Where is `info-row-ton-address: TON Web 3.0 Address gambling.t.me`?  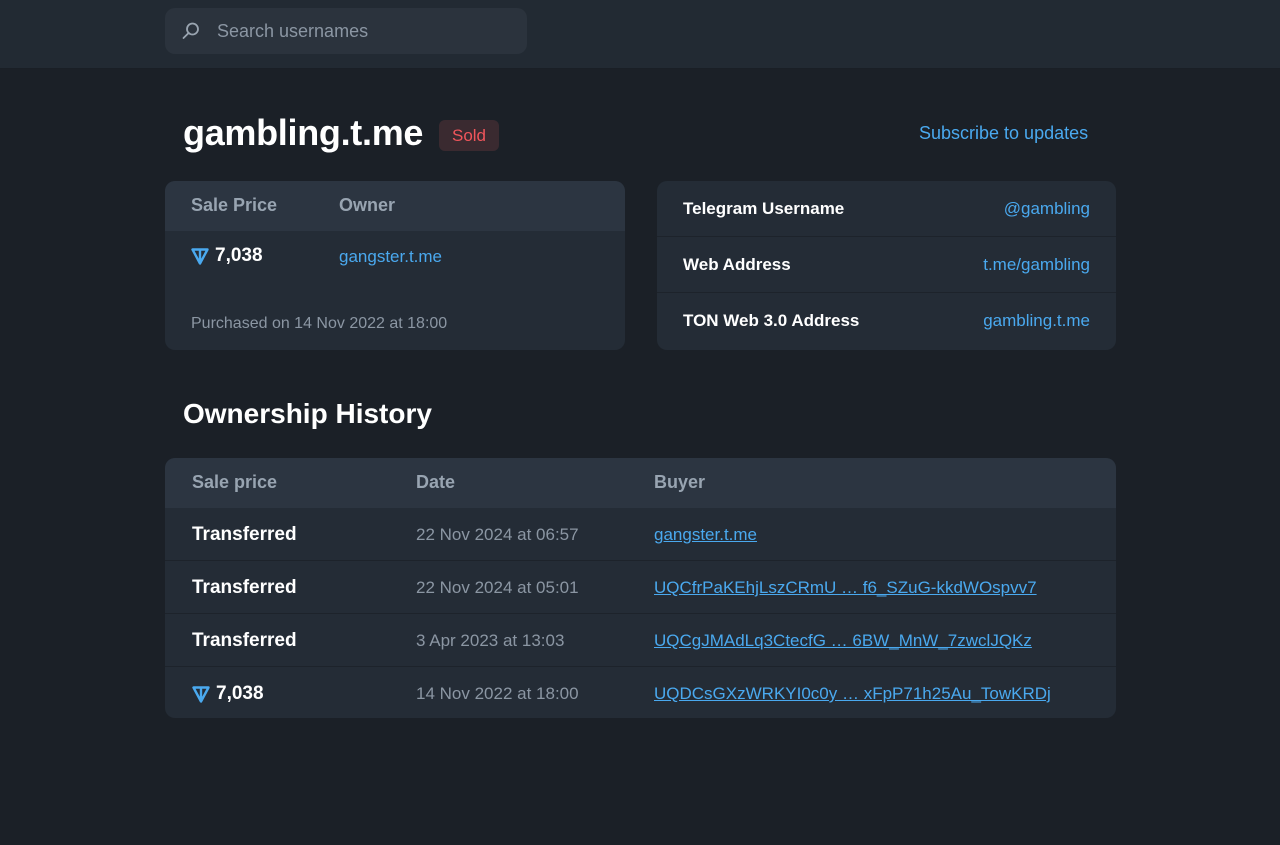
info-row-ton-address: TON Web 3.0 Address gambling.t.me is located at coordinates (886, 321).